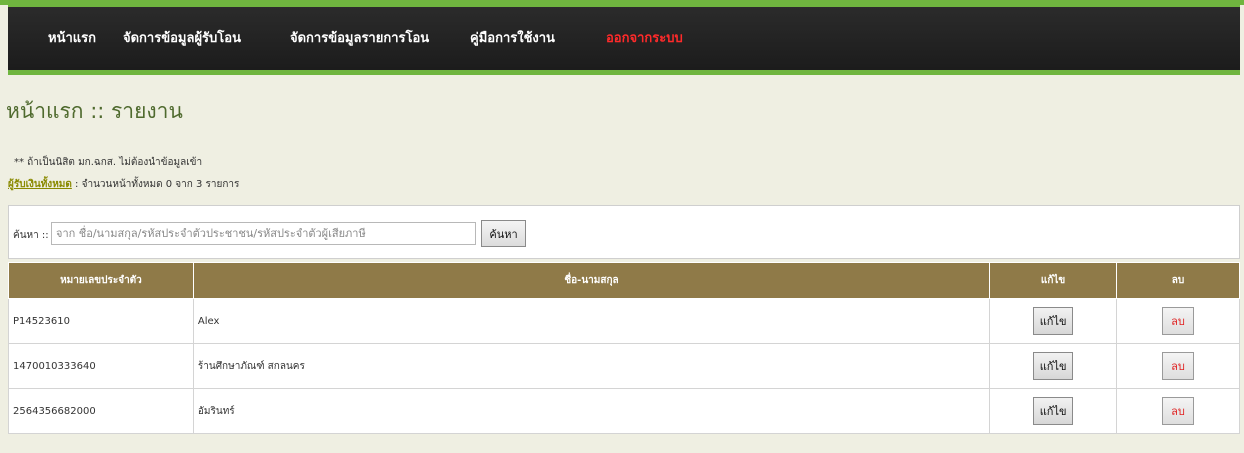 This screenshot has height=453, width=1244. I want to click on nav-item-logout: ออกจากระบบ, so click(644, 38).